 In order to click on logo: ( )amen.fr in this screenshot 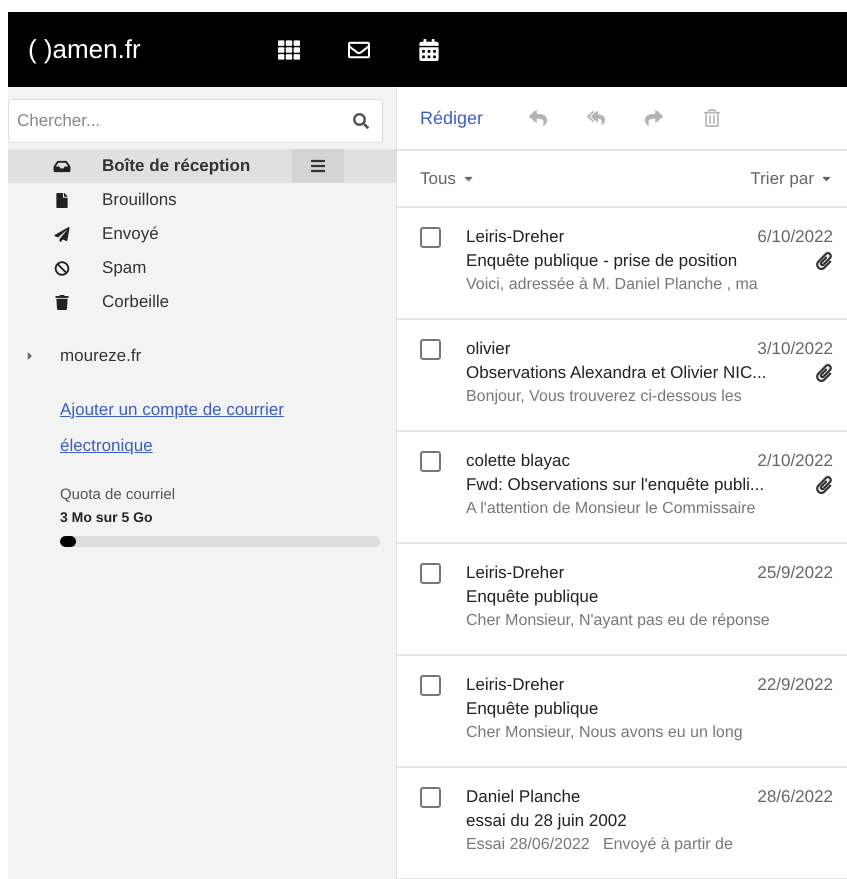, I will do `click(128, 49)`.